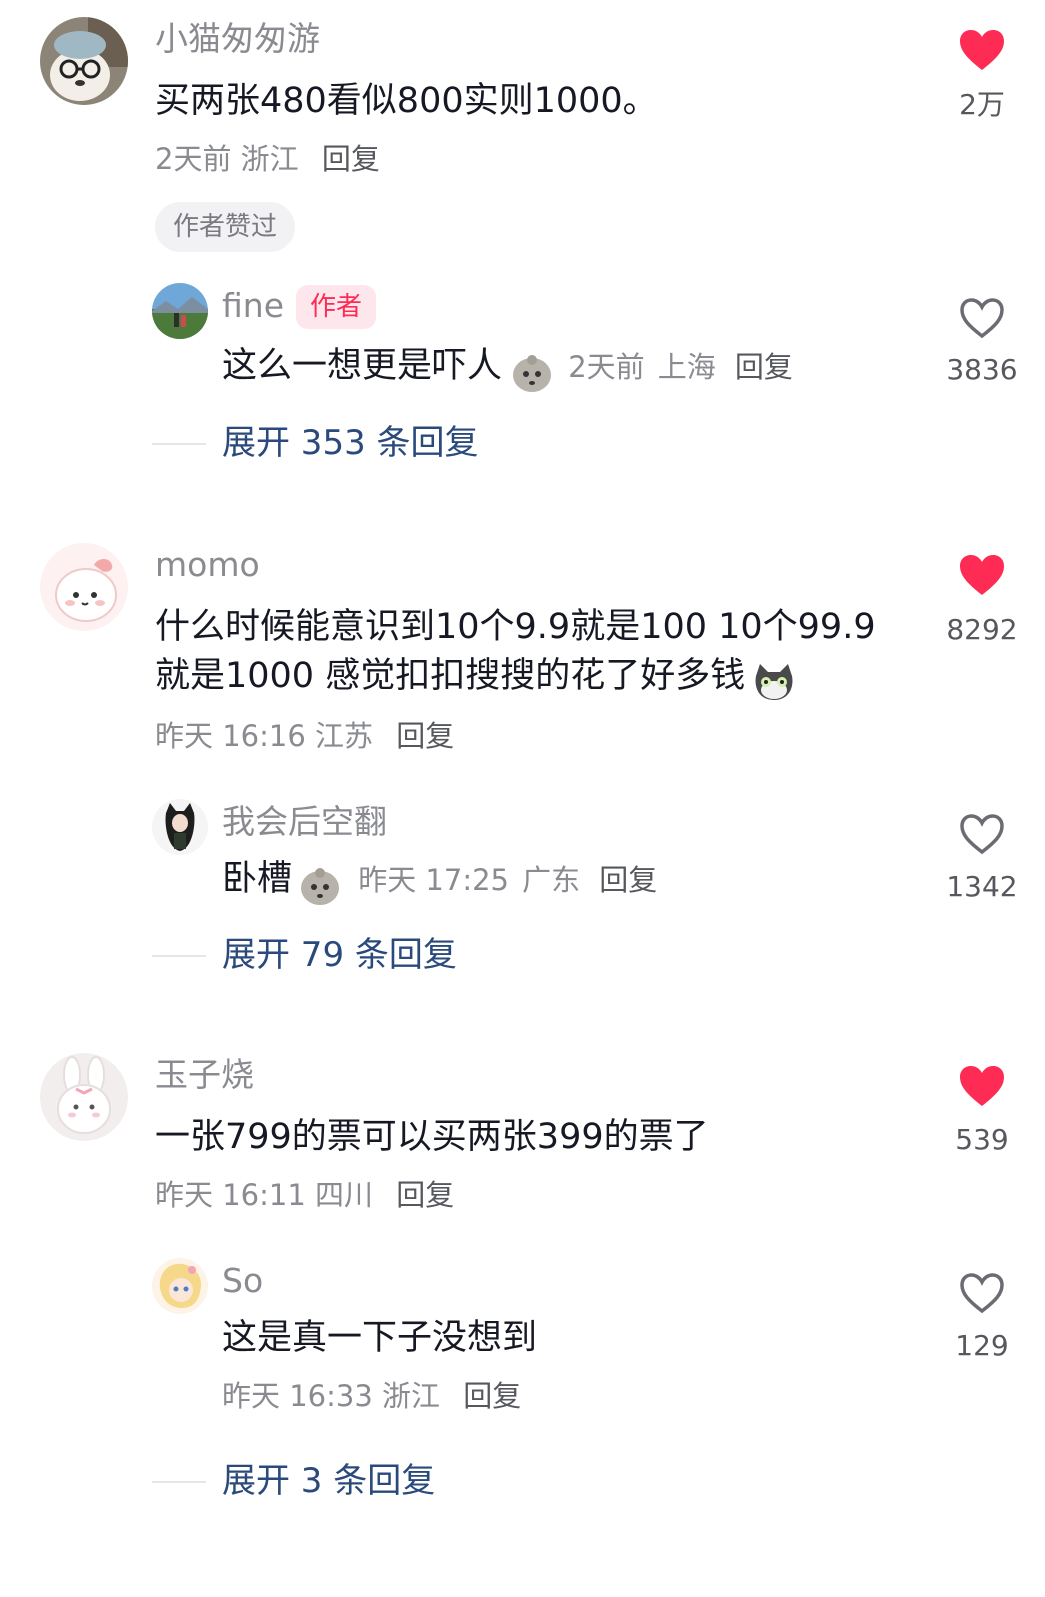 The width and height of the screenshot is (1045, 1597). Describe the element at coordinates (606, 367) in the screenshot. I see `reply-time: 2天前` at that location.